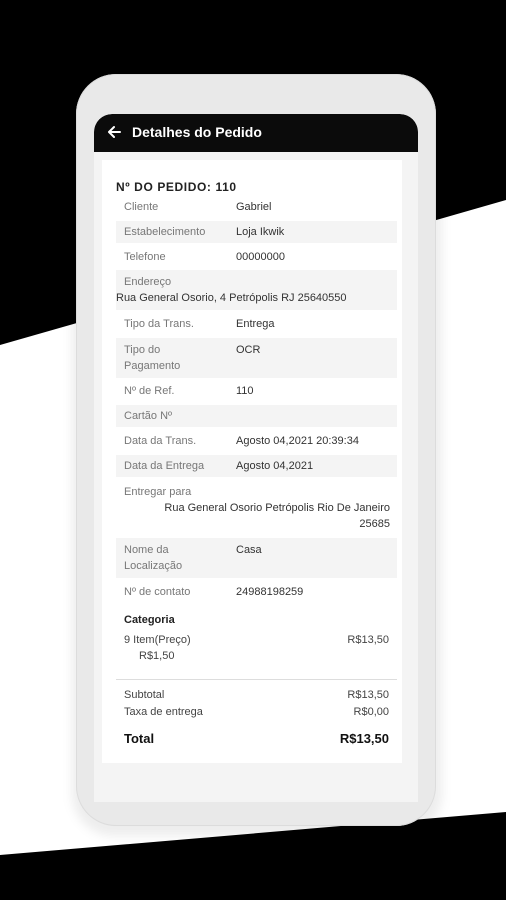  I want to click on item-quantity-price: 9 Item(Preço), so click(157, 640).